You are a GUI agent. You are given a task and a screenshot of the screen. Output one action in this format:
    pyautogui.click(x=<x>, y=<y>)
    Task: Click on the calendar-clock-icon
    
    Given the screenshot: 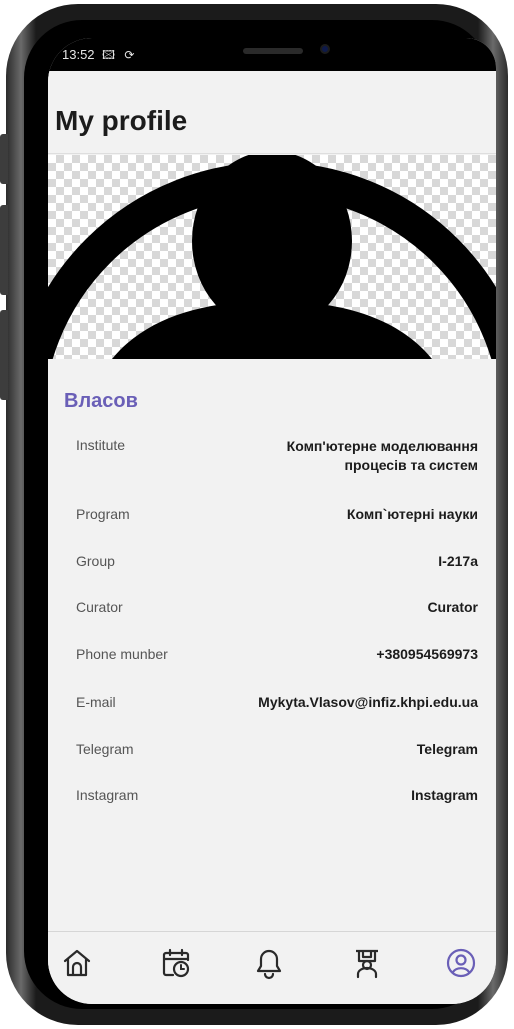 What is the action you would take?
    pyautogui.click(x=176, y=963)
    